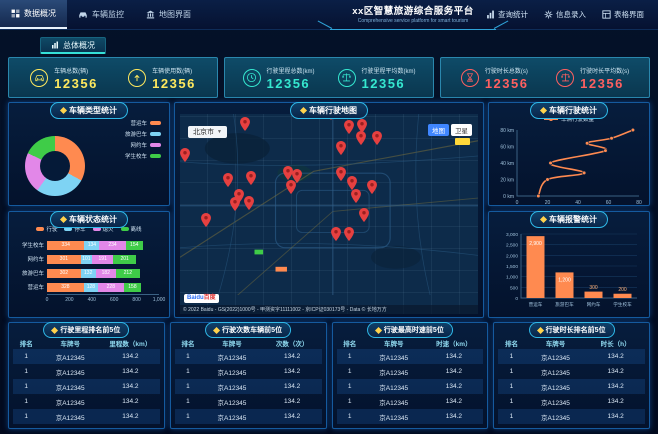 The width and height of the screenshot is (658, 434). Describe the element at coordinates (609, 203) in the screenshot. I see `svg-text: 60` at that location.